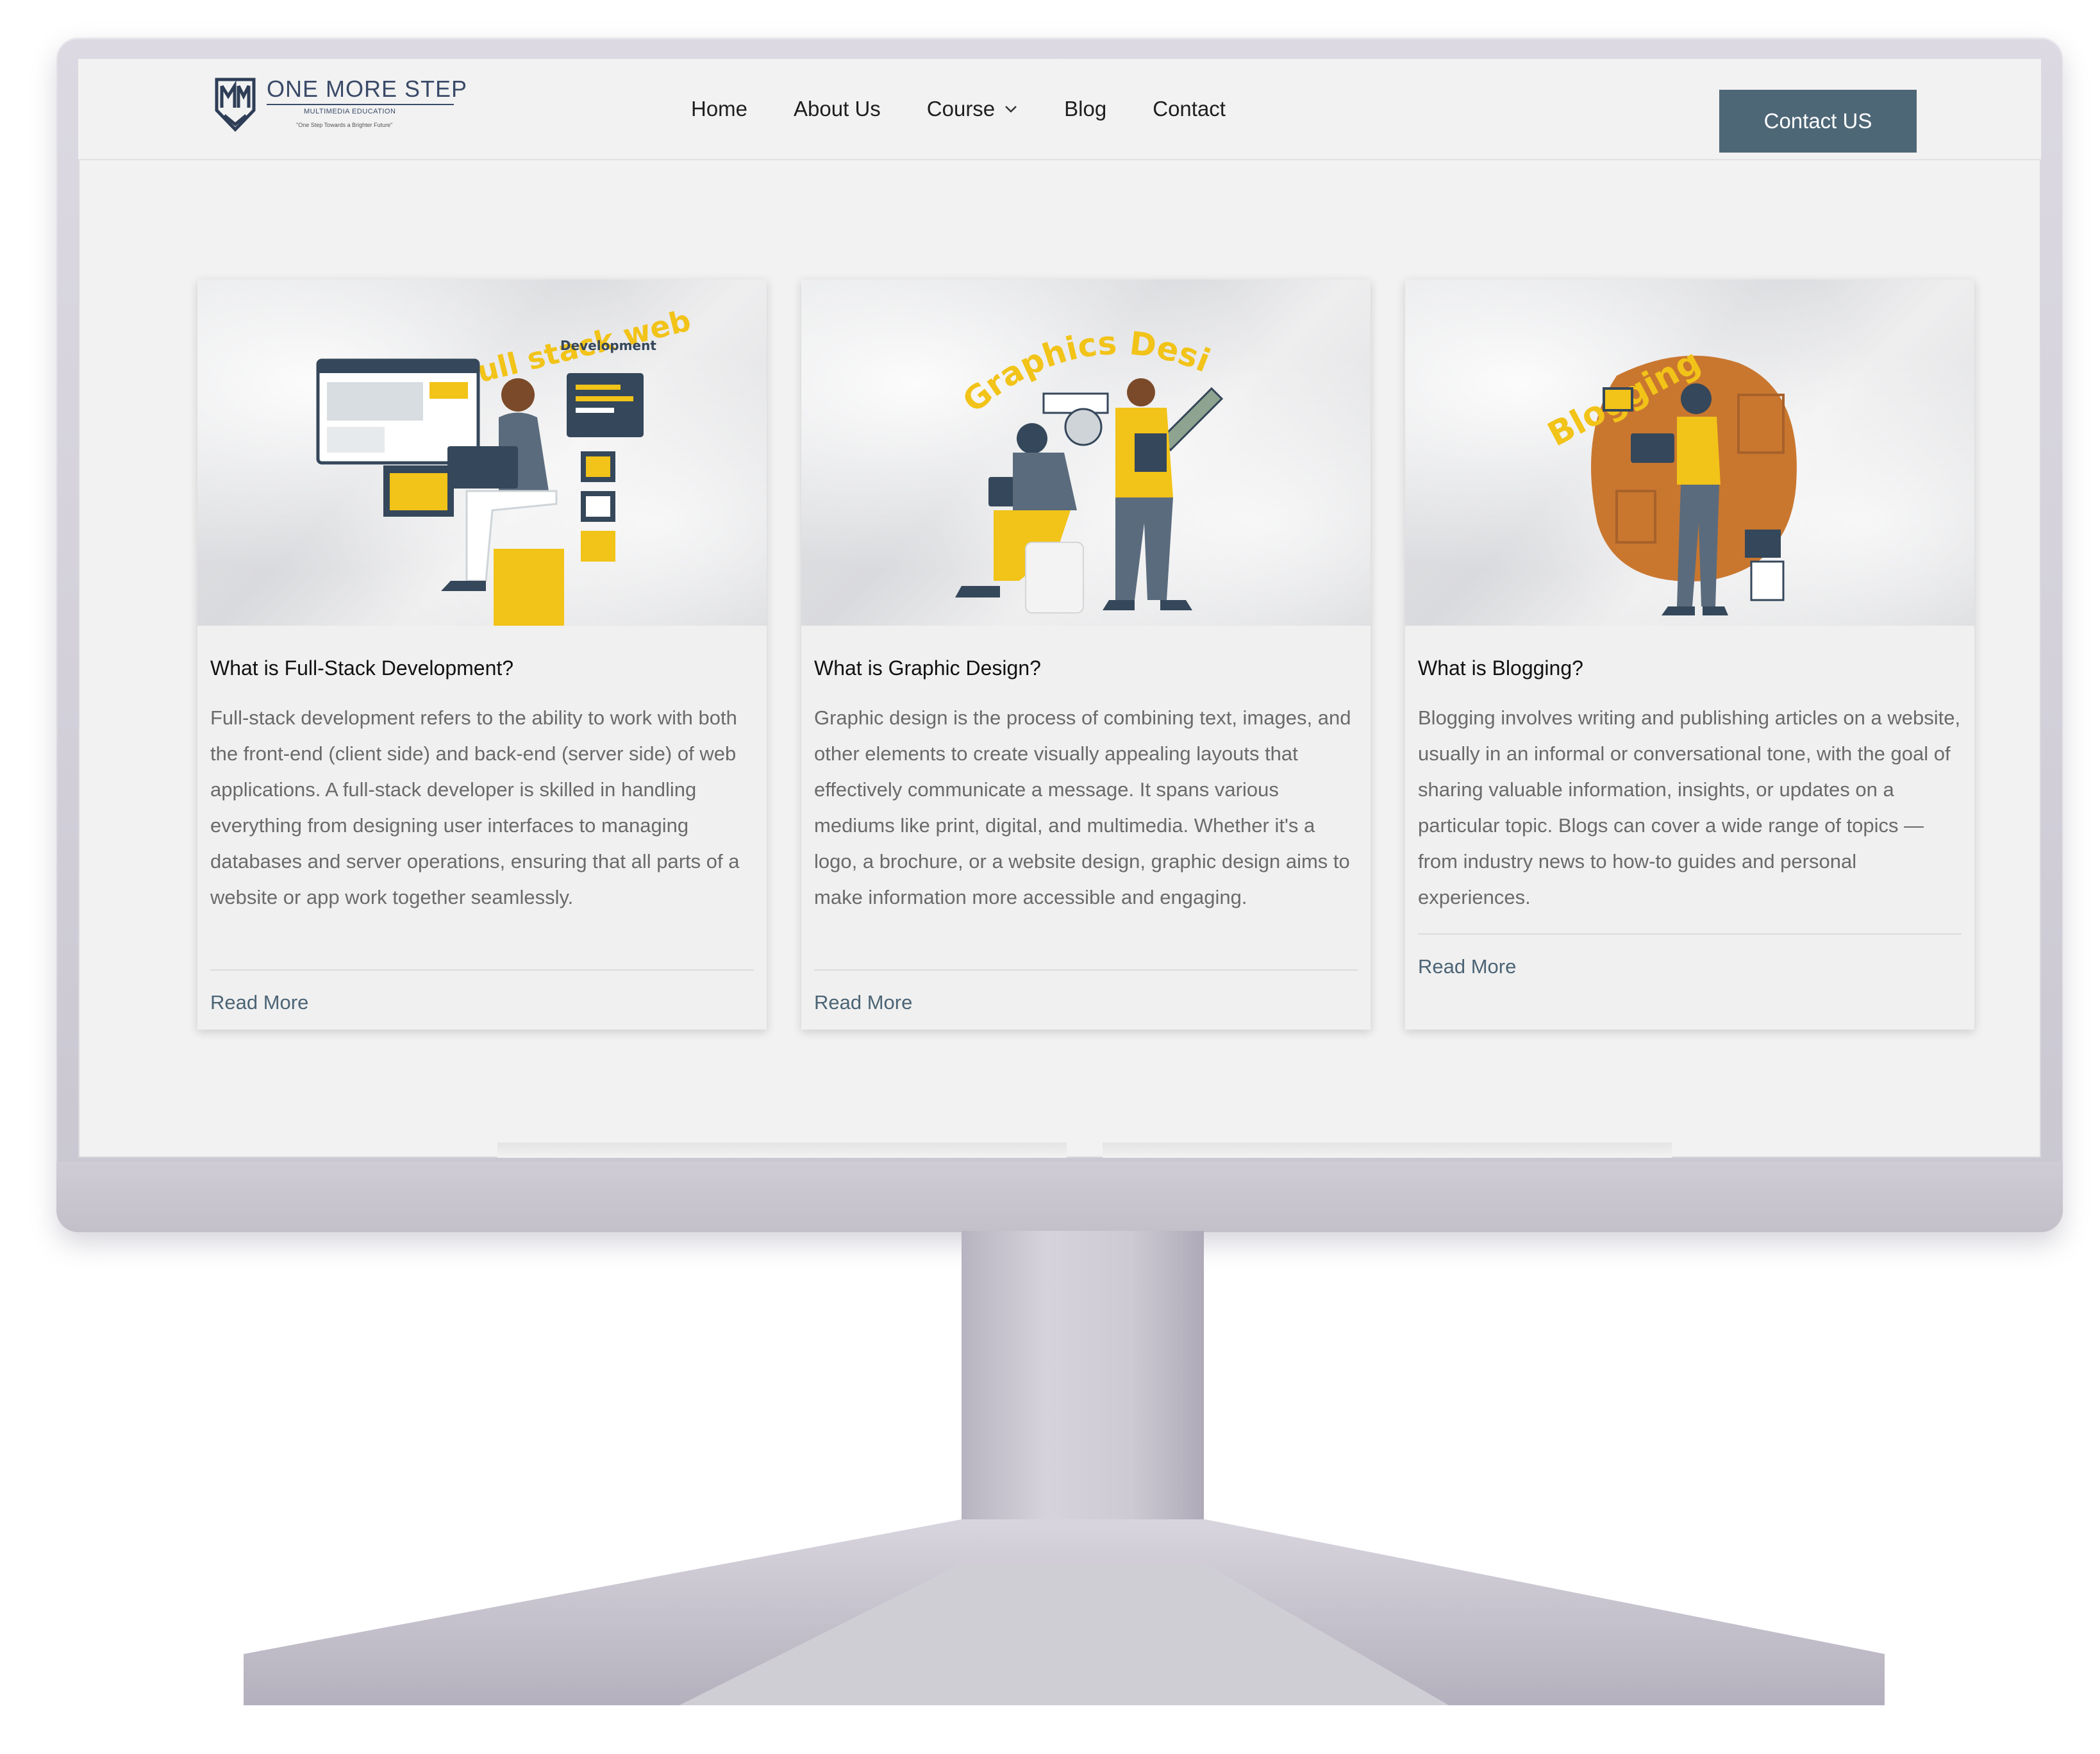 This screenshot has width=2100, height=1754. I want to click on card-illustration: full stack web Development, so click(482, 453).